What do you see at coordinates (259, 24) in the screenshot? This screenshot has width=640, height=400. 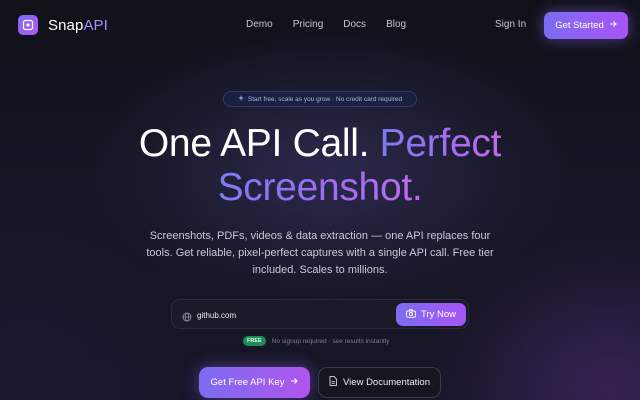 I see `nav-link-demo: Demo` at bounding box center [259, 24].